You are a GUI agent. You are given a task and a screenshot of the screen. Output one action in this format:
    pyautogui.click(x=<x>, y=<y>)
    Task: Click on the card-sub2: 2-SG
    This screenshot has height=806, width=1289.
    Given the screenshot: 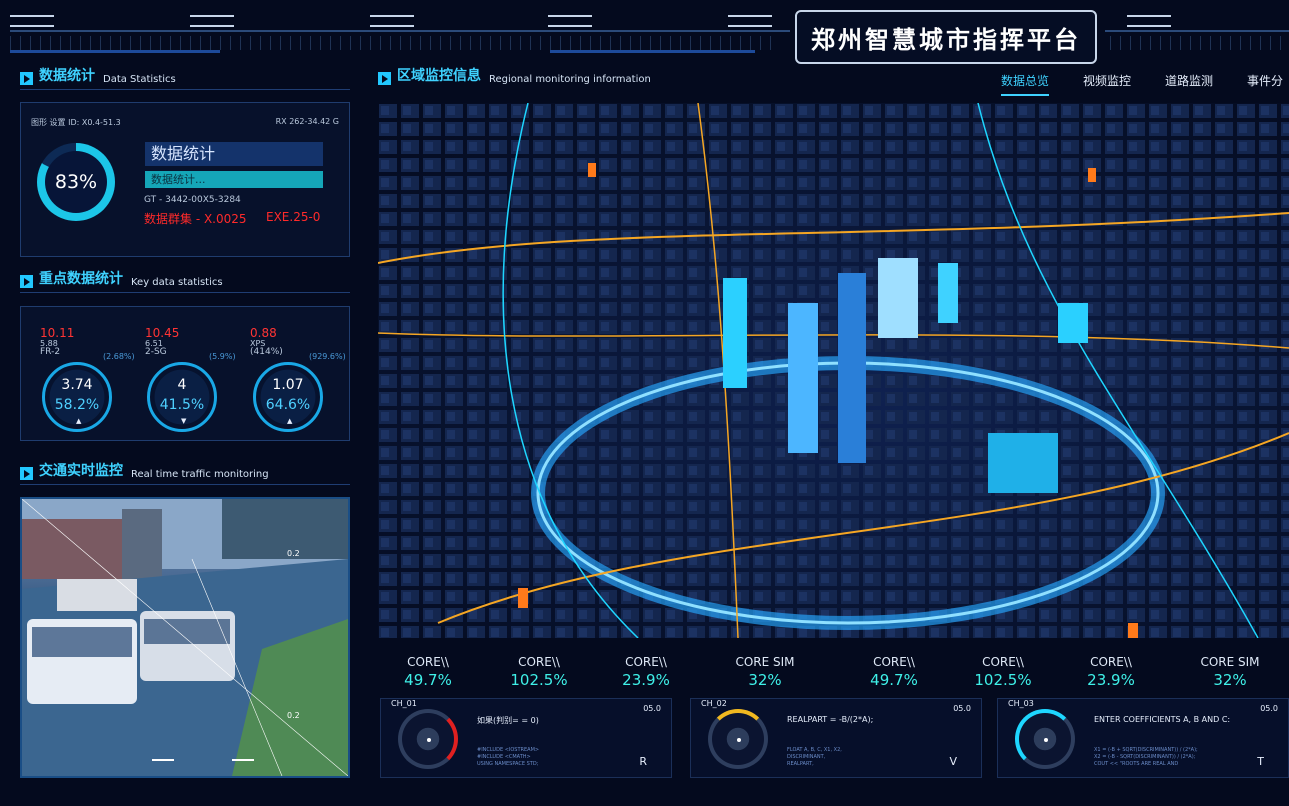 What is the action you would take?
    pyautogui.click(x=156, y=352)
    